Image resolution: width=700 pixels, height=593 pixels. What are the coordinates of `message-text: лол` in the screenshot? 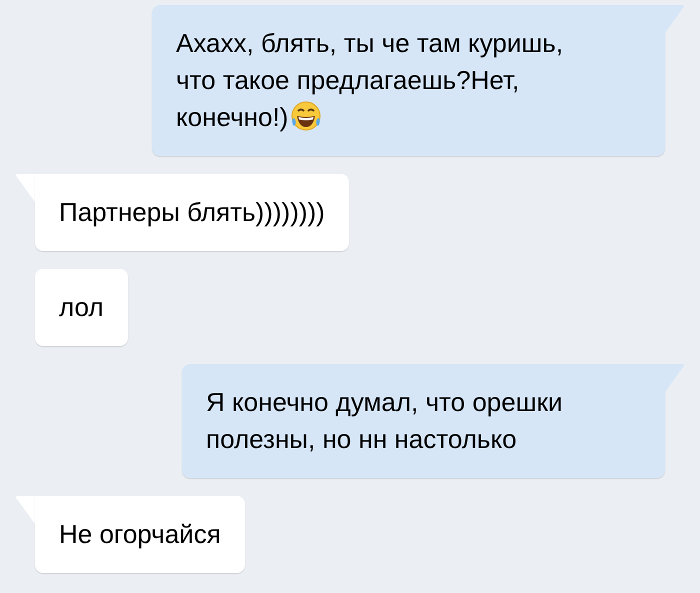 It's located at (81, 307).